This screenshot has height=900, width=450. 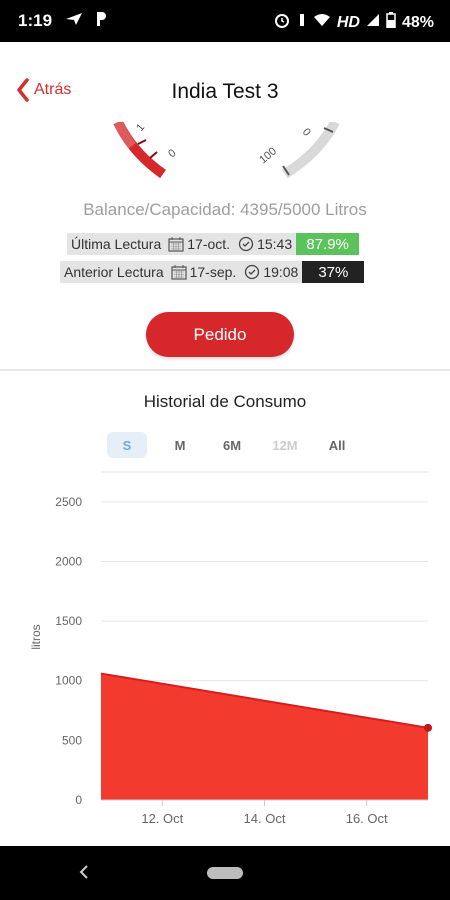 What do you see at coordinates (367, 818) in the screenshot?
I see `x-tick-label: 16. Oct` at bounding box center [367, 818].